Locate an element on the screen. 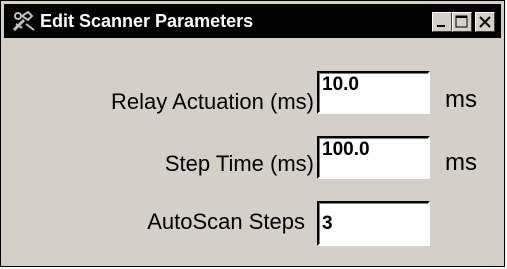 Image resolution: width=507 pixels, height=269 pixels. close-button is located at coordinates (485, 22).